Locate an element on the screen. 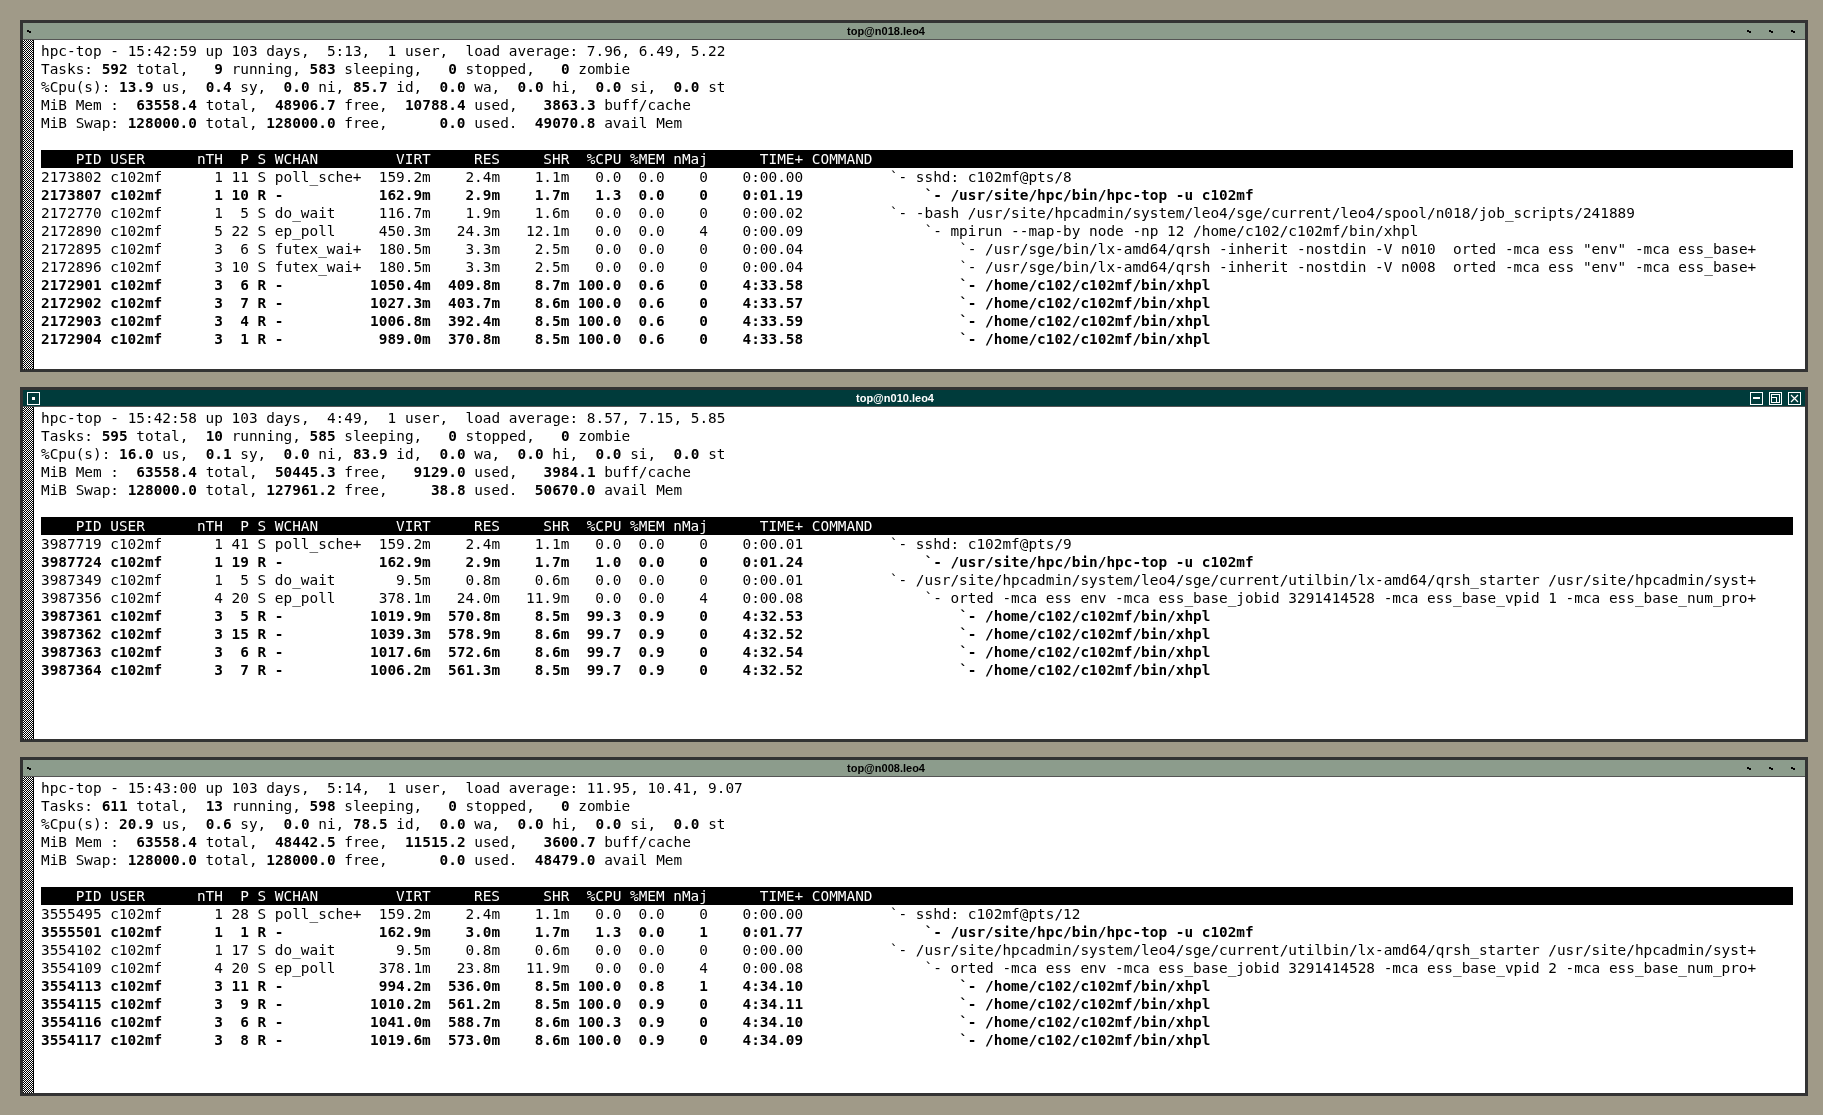 The width and height of the screenshot is (1823, 1115). table-cell-text: 180.5m is located at coordinates (404, 249).